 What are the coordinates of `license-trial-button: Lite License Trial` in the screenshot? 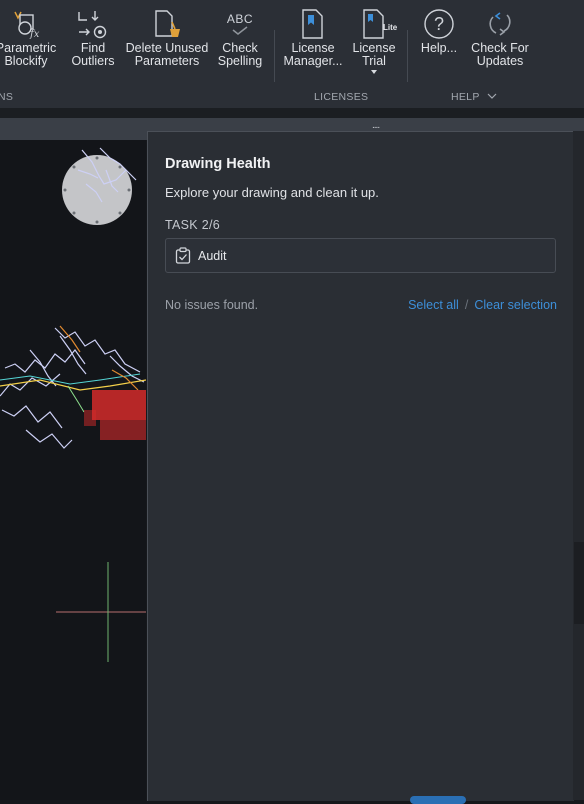 It's located at (374, 44).